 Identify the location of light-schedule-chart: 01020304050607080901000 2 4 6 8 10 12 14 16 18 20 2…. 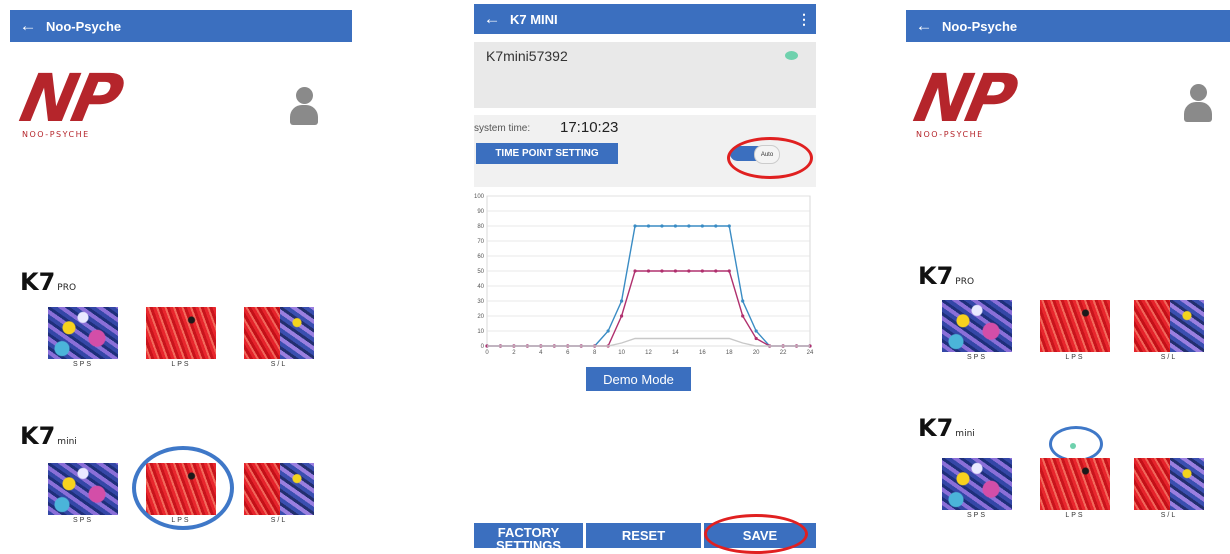
(645, 273).